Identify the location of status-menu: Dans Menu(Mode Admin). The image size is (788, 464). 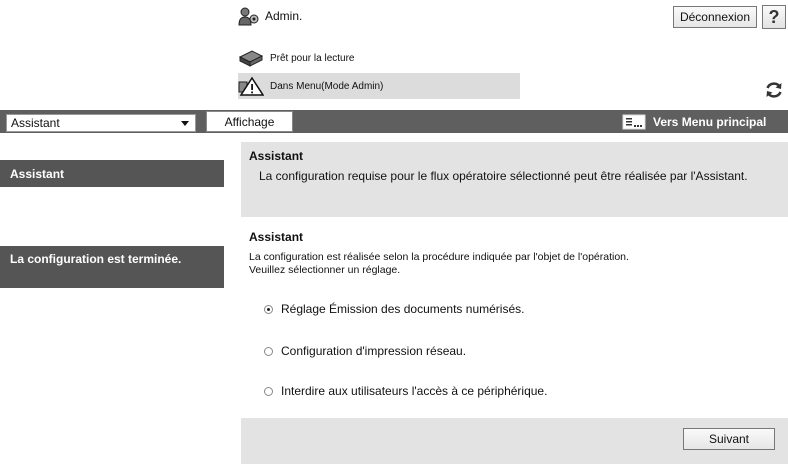
(310, 86).